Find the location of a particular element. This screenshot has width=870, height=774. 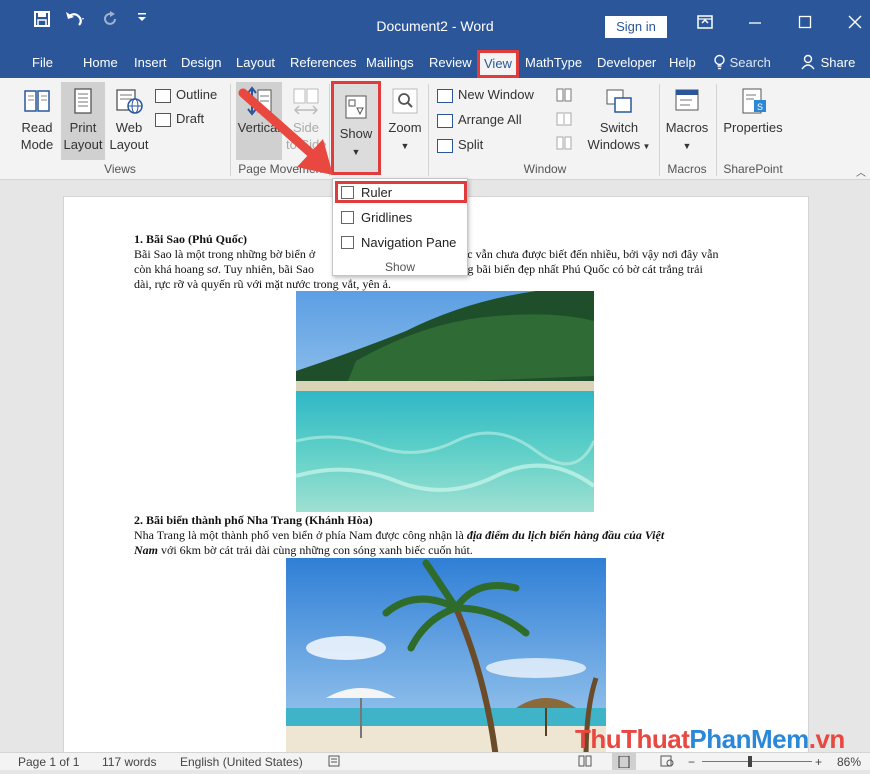

tab-design: Design is located at coordinates (201, 65).